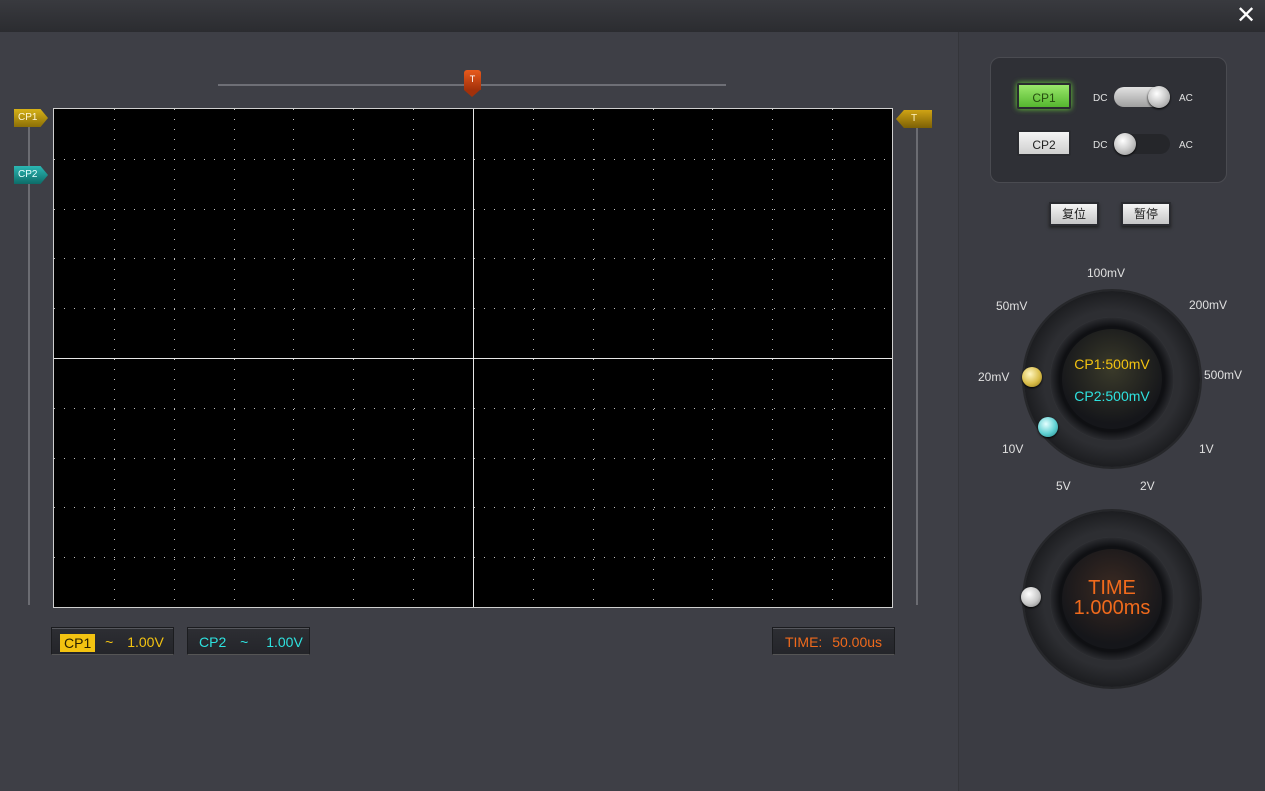 This screenshot has height=791, width=1265. Describe the element at coordinates (1044, 143) in the screenshot. I see `cp2-channel-button: CP2` at that location.